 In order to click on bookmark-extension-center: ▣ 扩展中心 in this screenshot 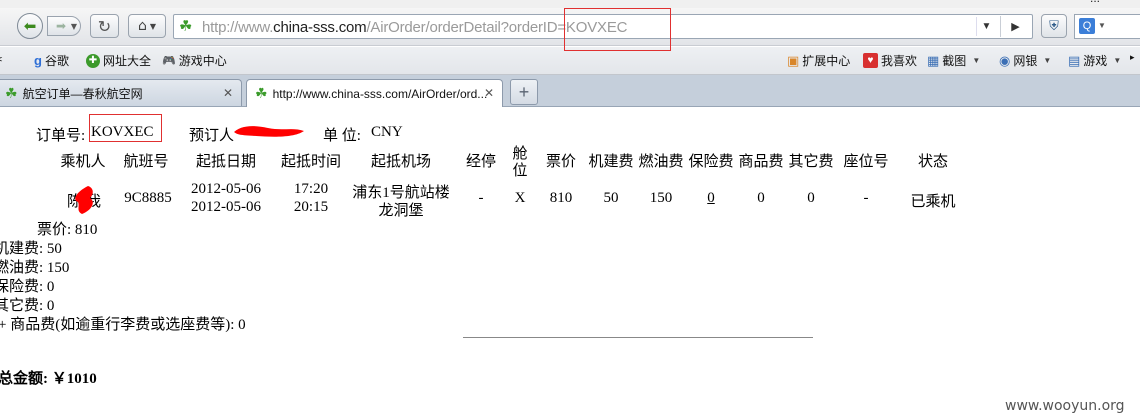, I will do `click(818, 60)`.